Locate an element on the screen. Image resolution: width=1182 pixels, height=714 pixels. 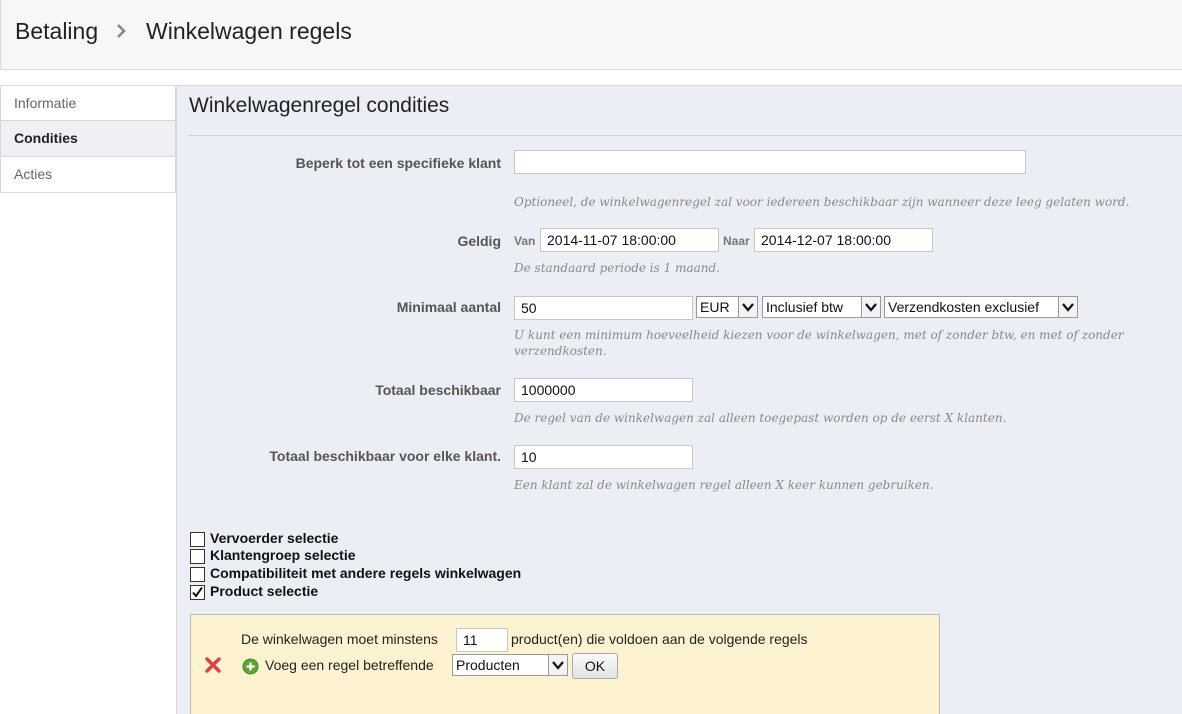
minimum-label: Minimaal aantal is located at coordinates (448, 307).